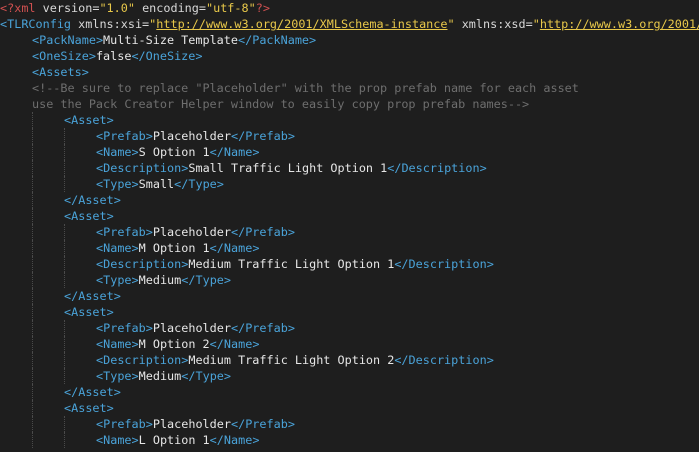 The width and height of the screenshot is (699, 452). Describe the element at coordinates (238, 248) in the screenshot. I see `tag-name: Name` at that location.